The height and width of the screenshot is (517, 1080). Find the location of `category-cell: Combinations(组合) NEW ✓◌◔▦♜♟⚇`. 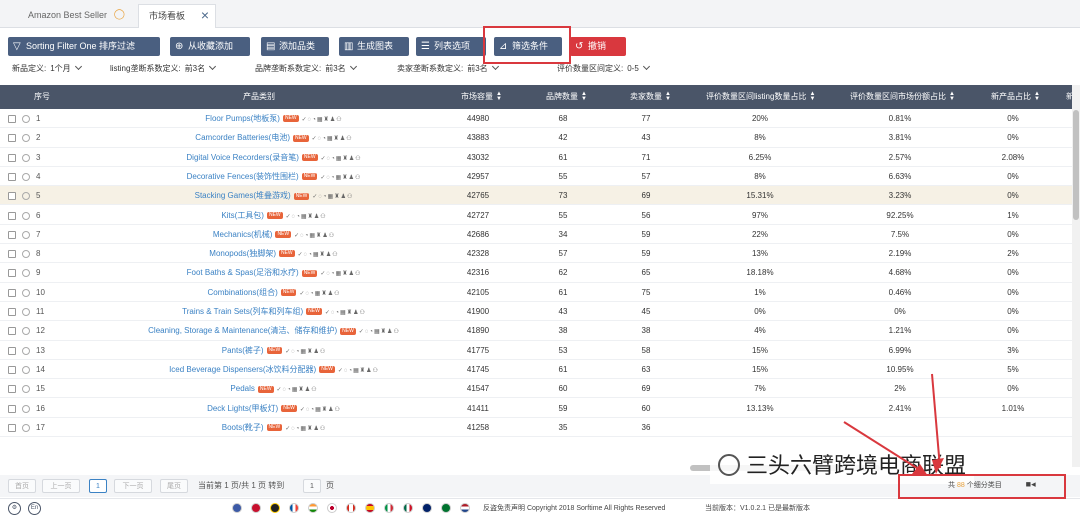

category-cell: Combinations(组合) NEW ✓◌◔▦♜♟⚇ is located at coordinates (274, 293).